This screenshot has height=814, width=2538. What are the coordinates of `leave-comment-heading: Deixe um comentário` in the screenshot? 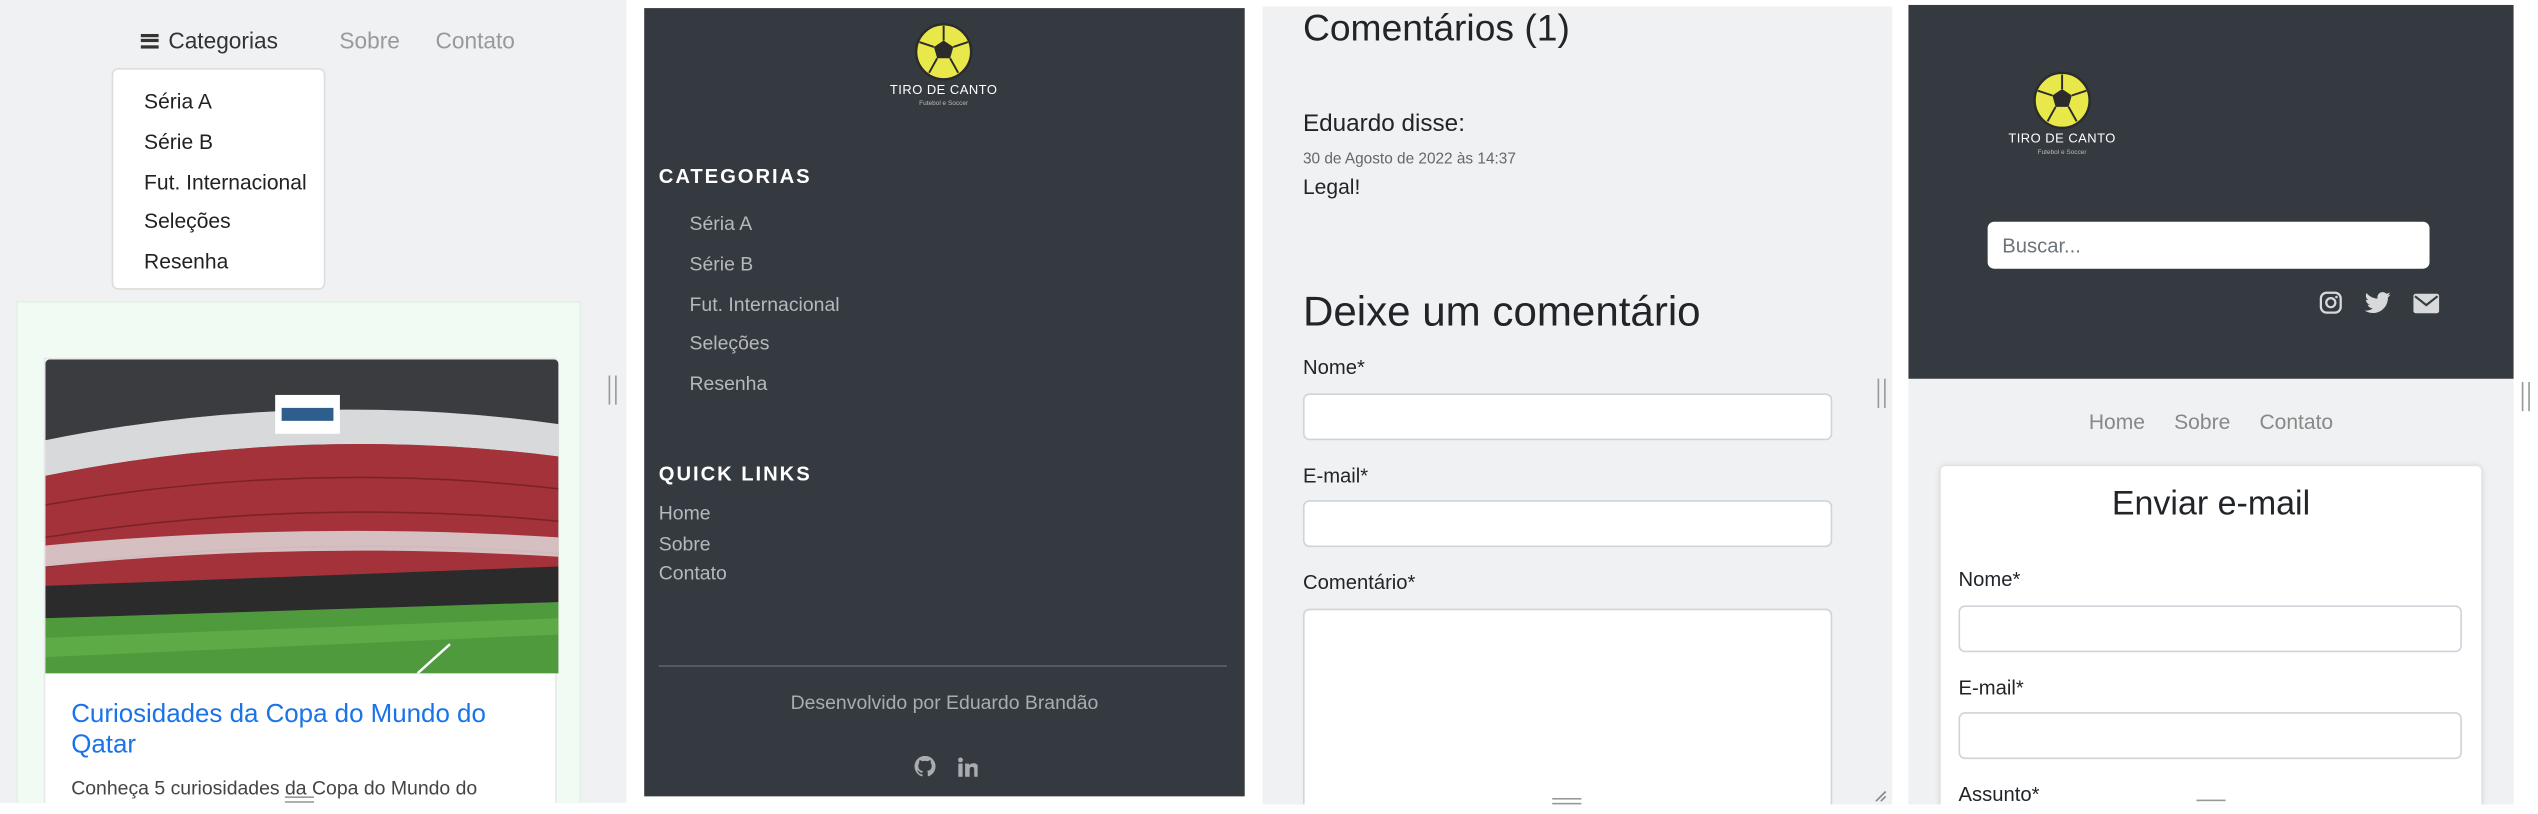 It's located at (1501, 311).